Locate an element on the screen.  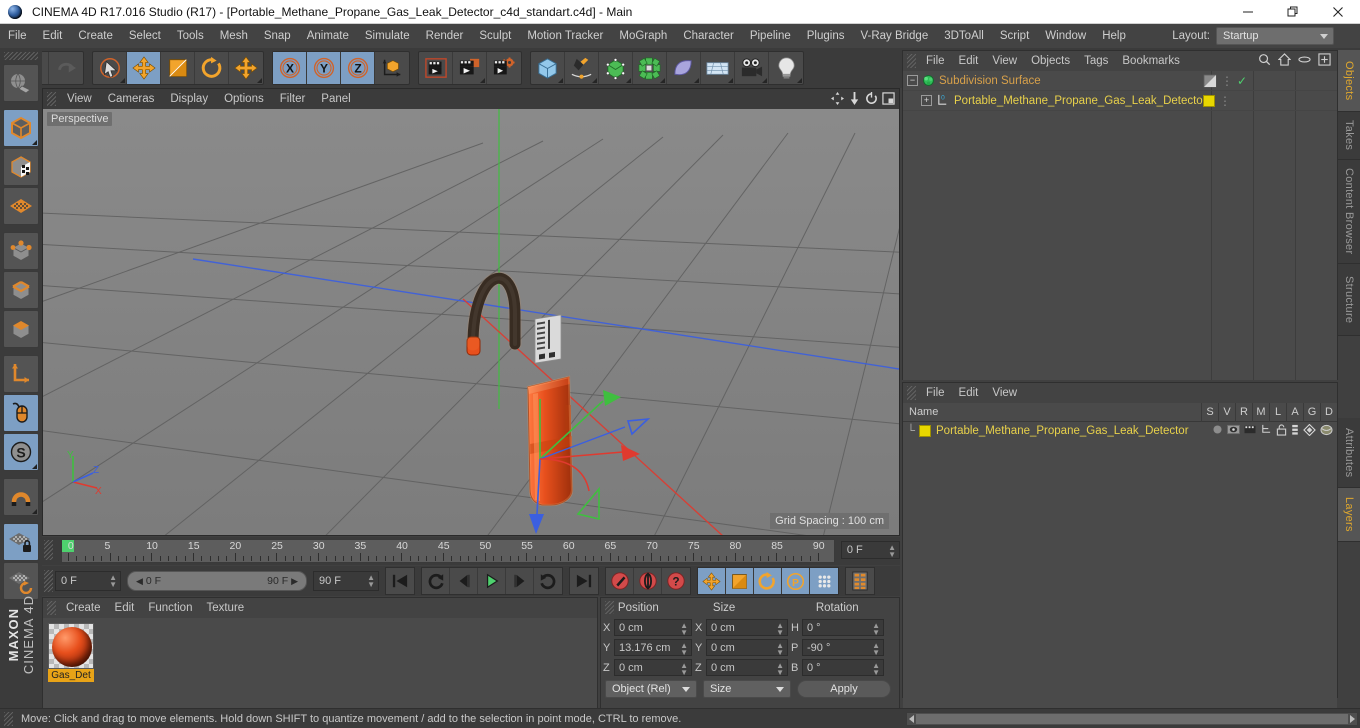
close-button is located at coordinates (1337, 12).